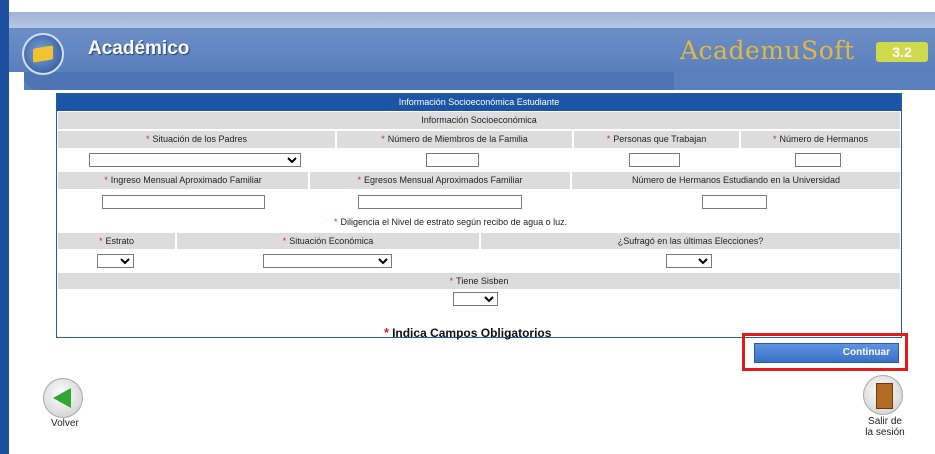 This screenshot has width=935, height=454. What do you see at coordinates (452, 160) in the screenshot?
I see `numero-miembros-input` at bounding box center [452, 160].